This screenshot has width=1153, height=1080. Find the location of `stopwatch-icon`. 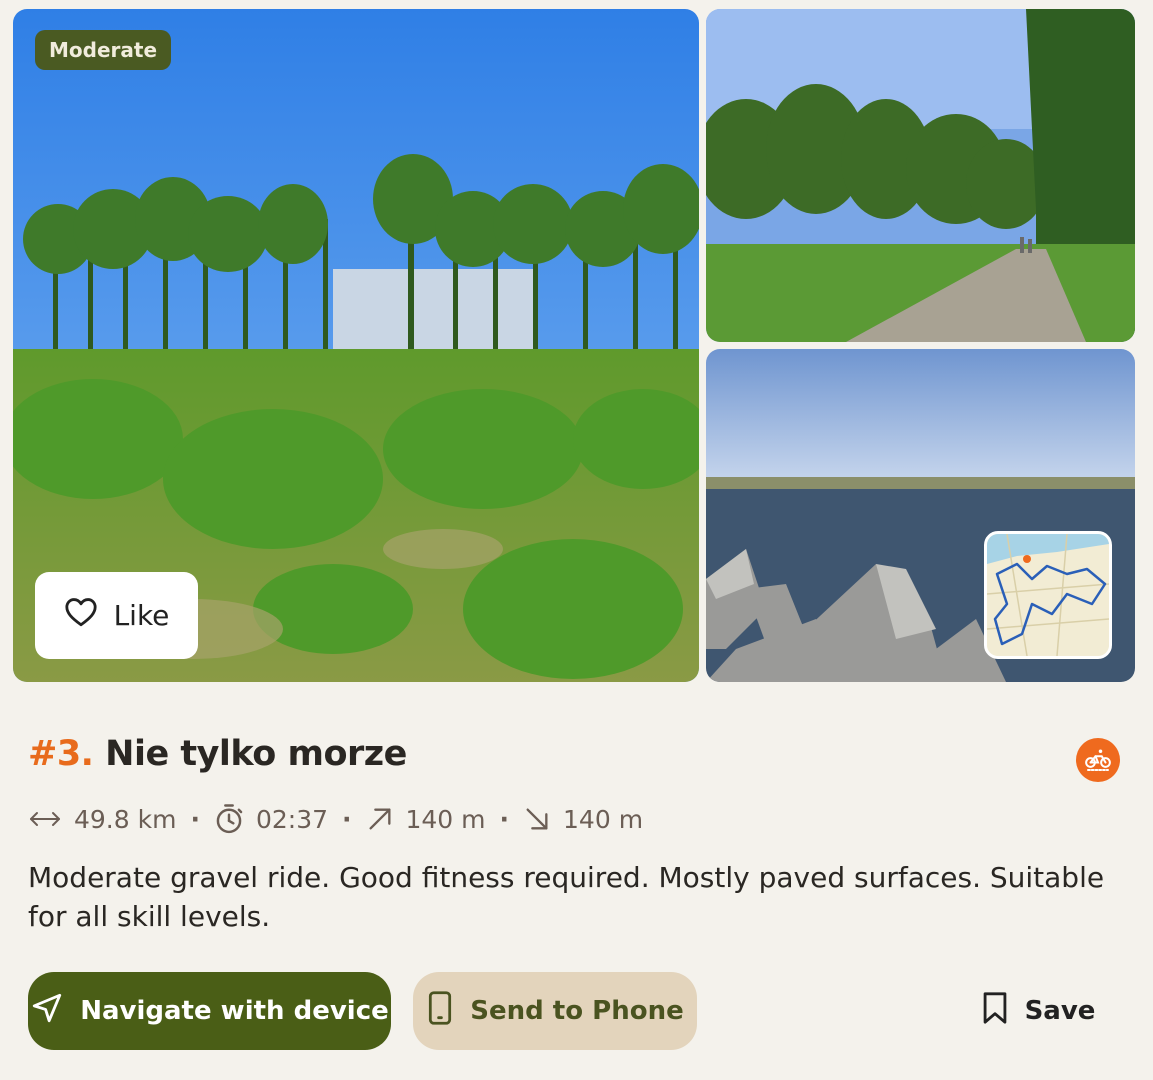

stopwatch-icon is located at coordinates (229, 819).